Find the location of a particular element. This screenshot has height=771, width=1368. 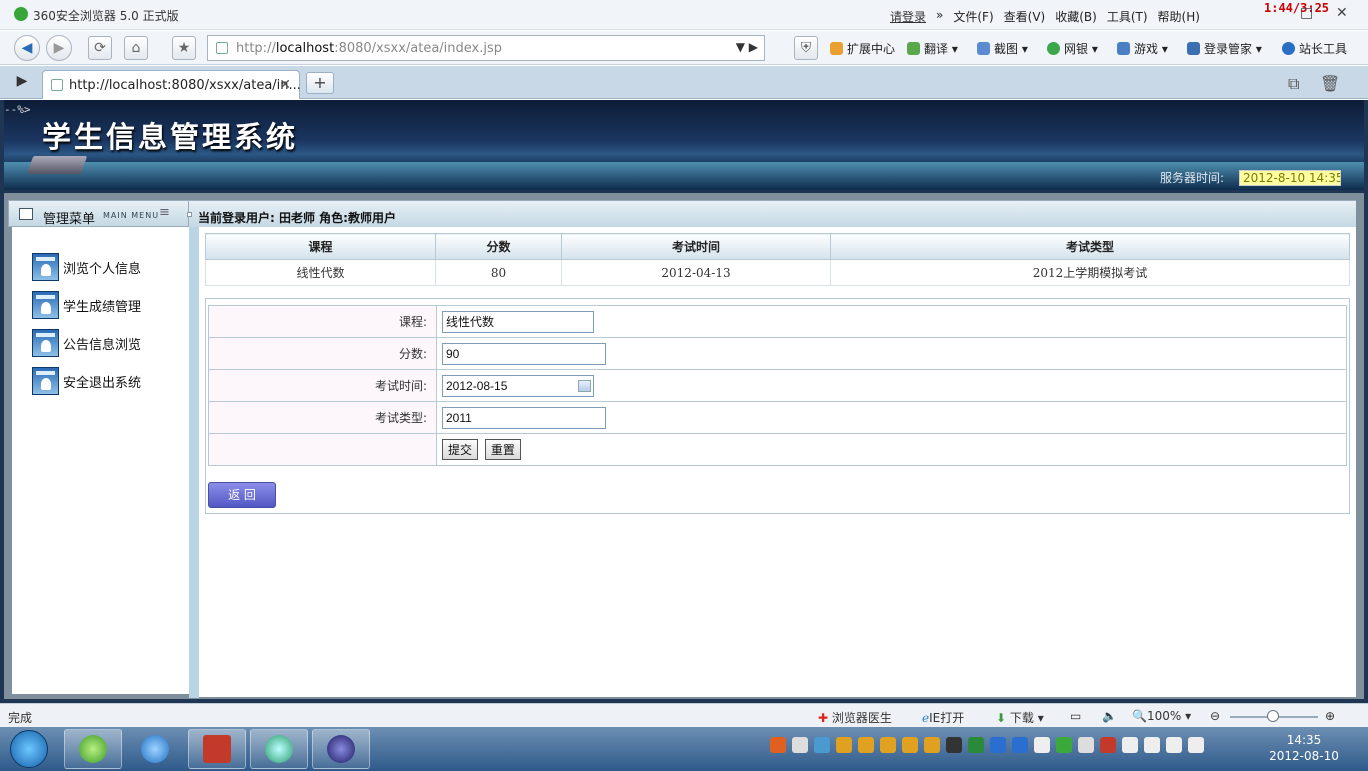

taskbar-360-browser is located at coordinates (93, 749).